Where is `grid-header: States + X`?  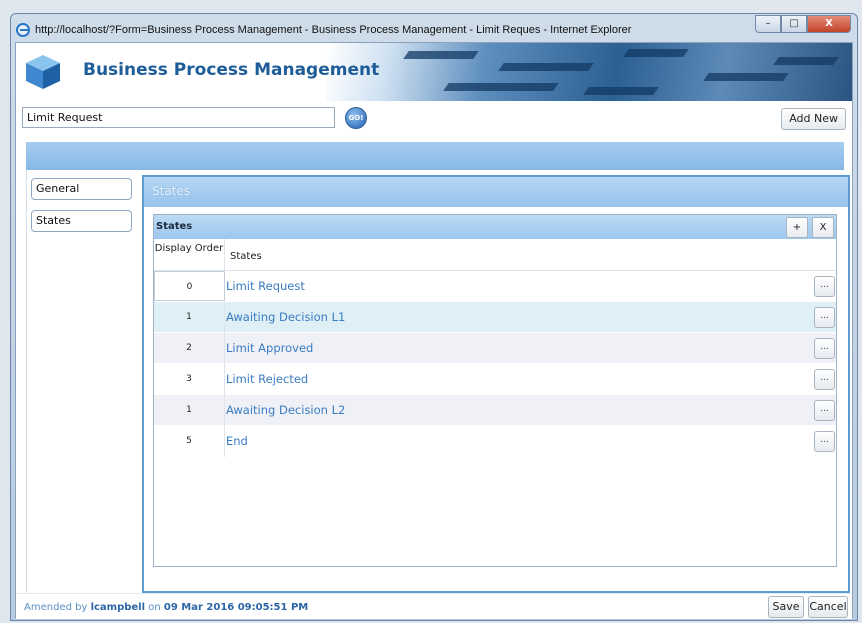 grid-header: States + X is located at coordinates (495, 227).